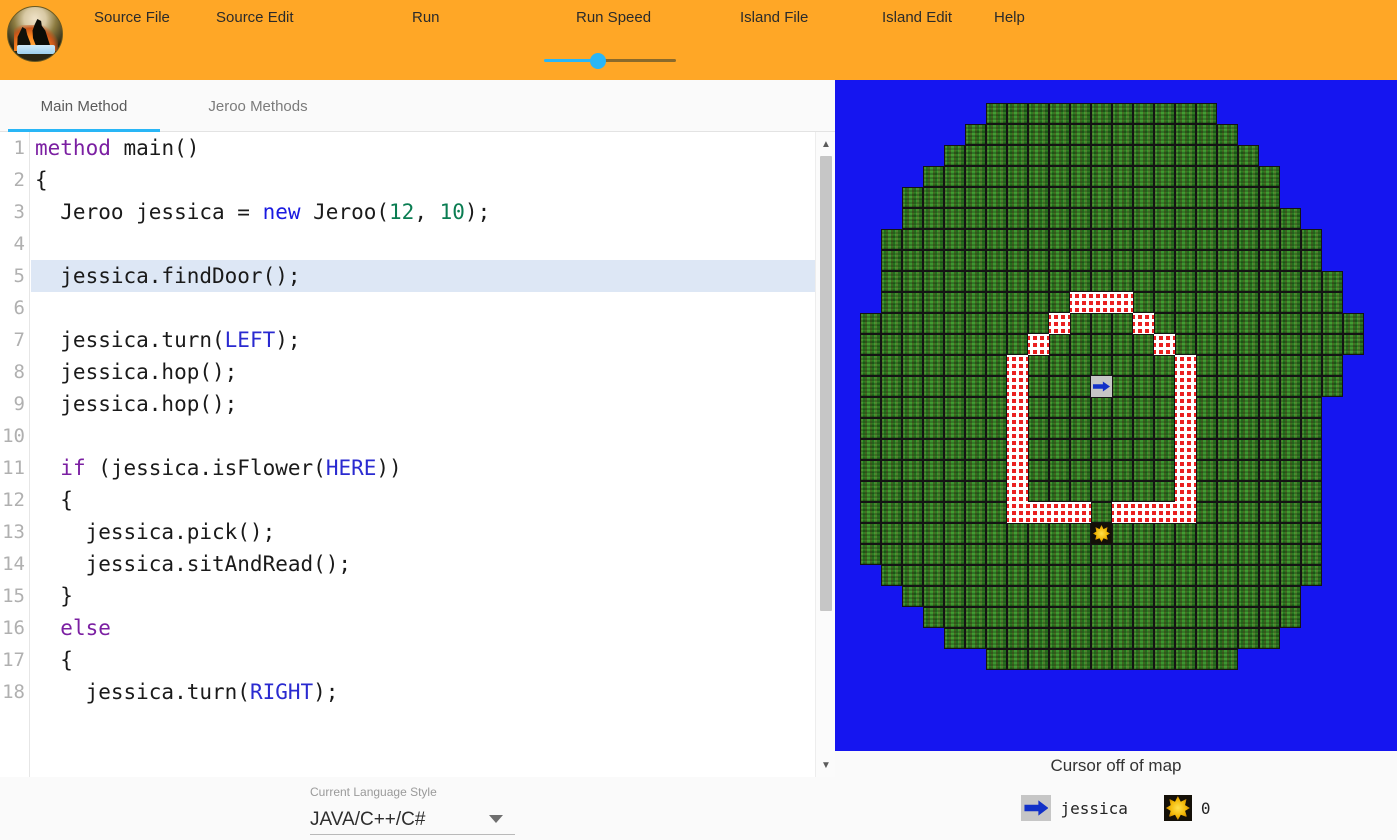 This screenshot has width=1397, height=840. Describe the element at coordinates (825, 765) in the screenshot. I see `scroll-down-arrow-icon: ▼` at that location.